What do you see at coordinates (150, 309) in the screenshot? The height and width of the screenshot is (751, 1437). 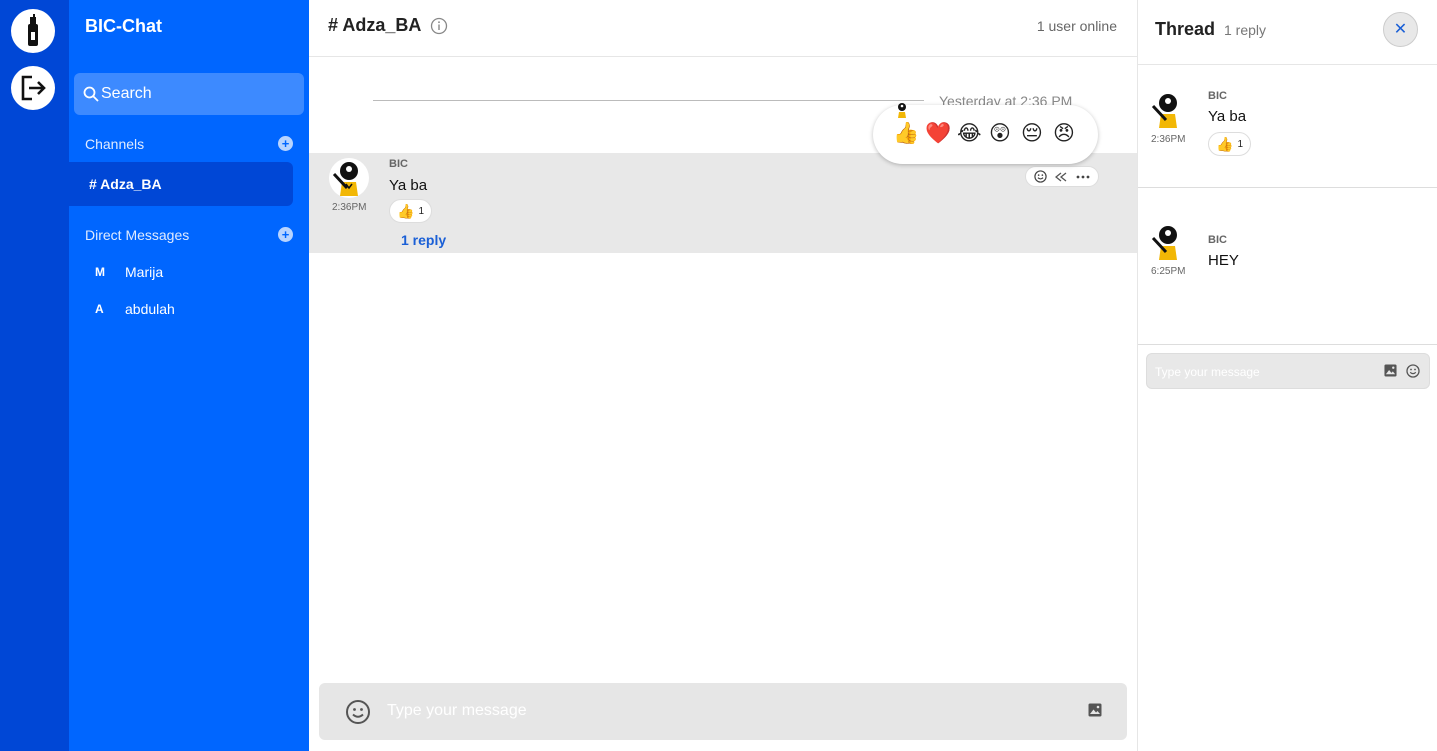 I see `dm-name: abdulah` at bounding box center [150, 309].